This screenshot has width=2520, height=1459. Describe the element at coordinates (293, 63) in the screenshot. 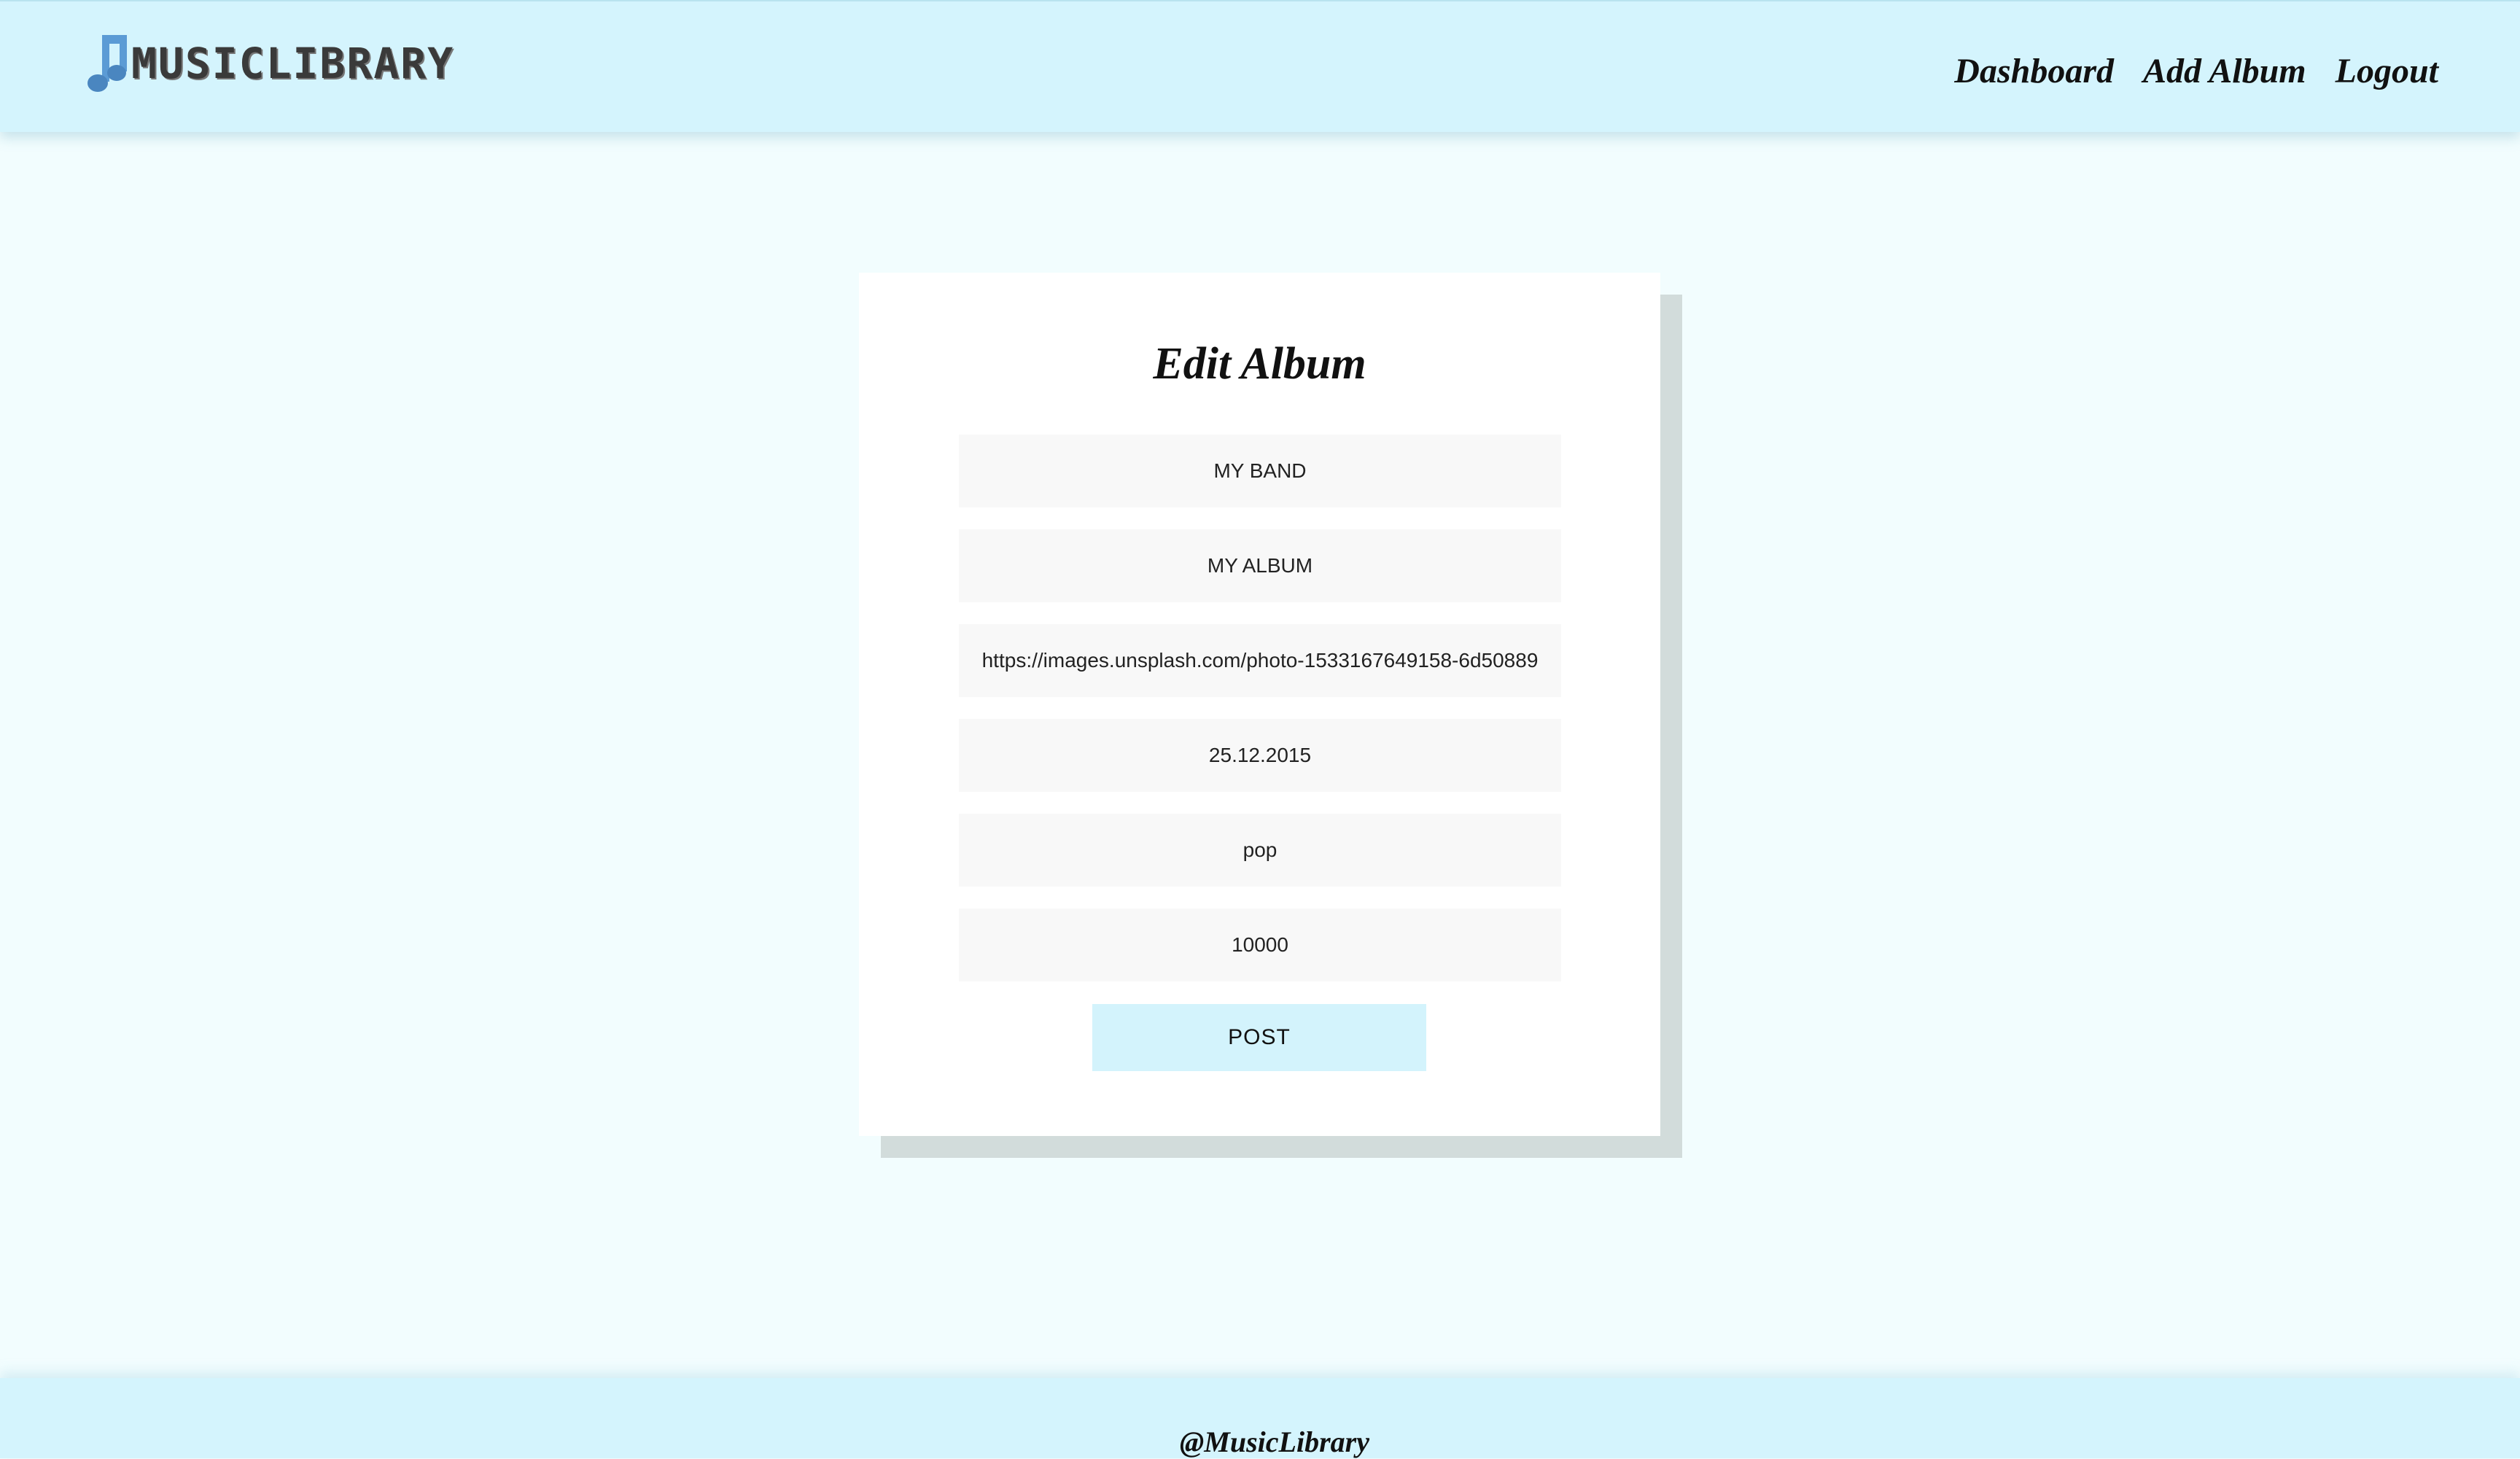

I see `logo-text: MUSICLIBRARY` at that location.